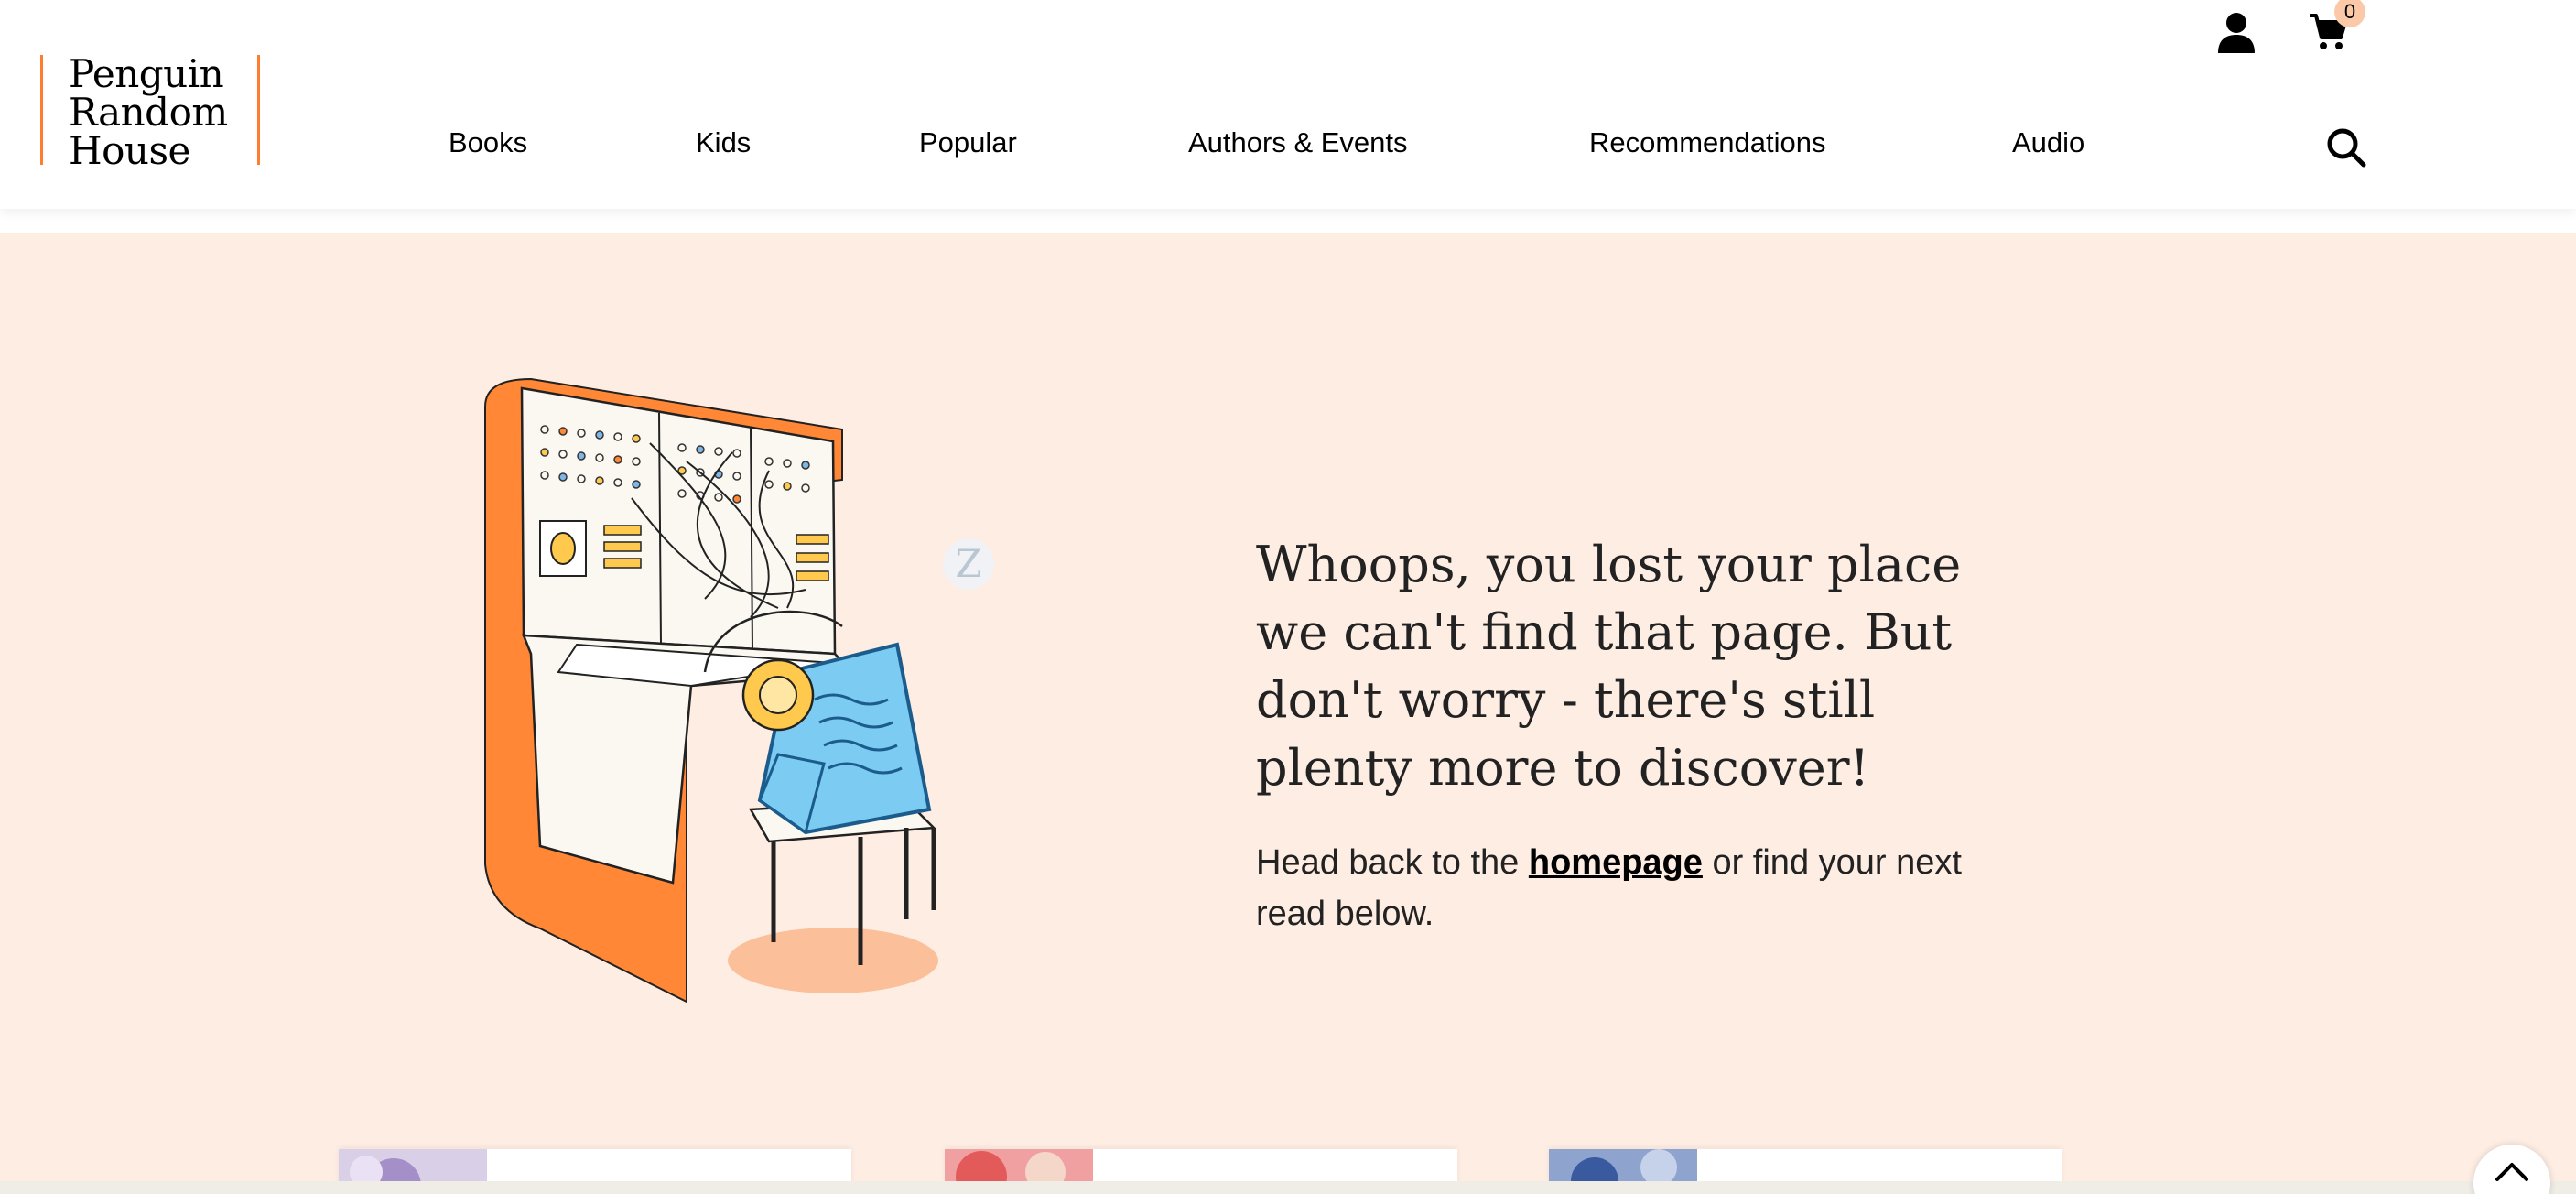  I want to click on cart-button: 0, so click(2336, 27).